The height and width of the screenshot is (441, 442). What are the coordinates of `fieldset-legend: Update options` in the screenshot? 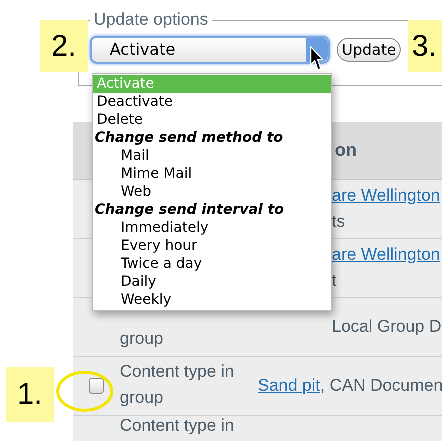 It's located at (151, 20).